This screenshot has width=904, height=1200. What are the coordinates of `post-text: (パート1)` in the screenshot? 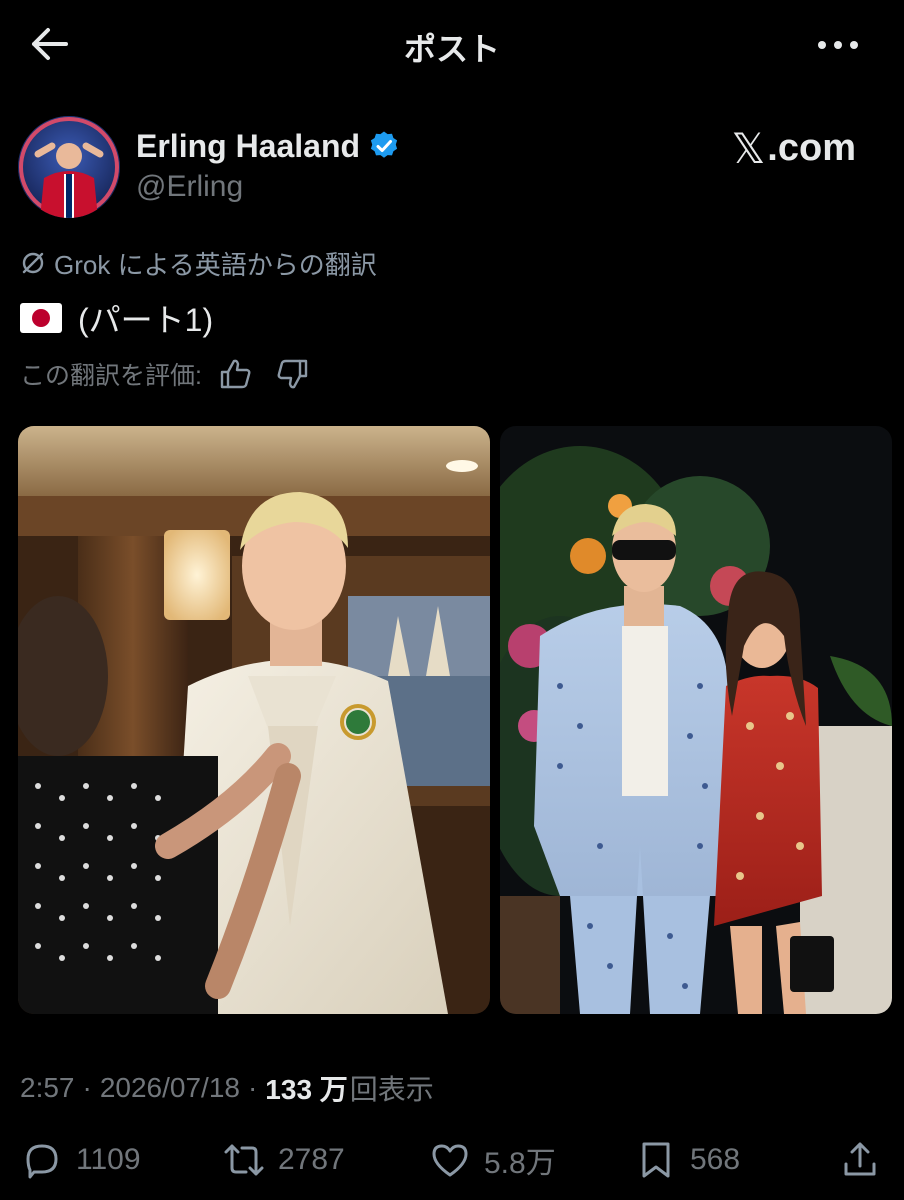 It's located at (116, 318).